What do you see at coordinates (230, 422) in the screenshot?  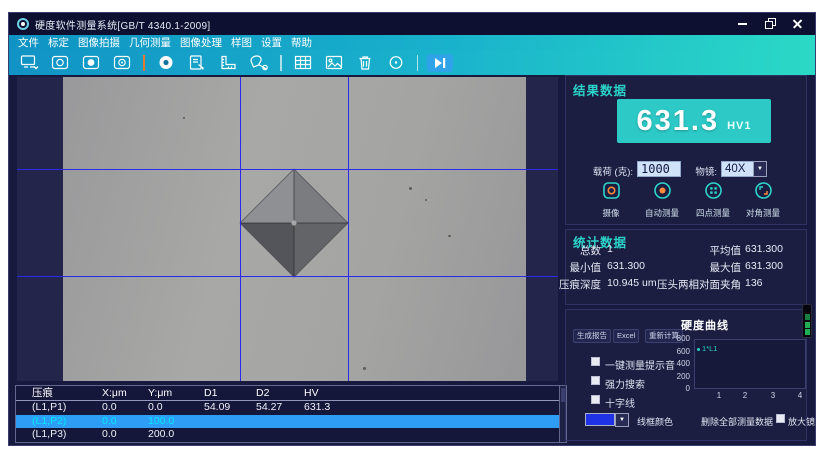 I see `cell-d1` at bounding box center [230, 422].